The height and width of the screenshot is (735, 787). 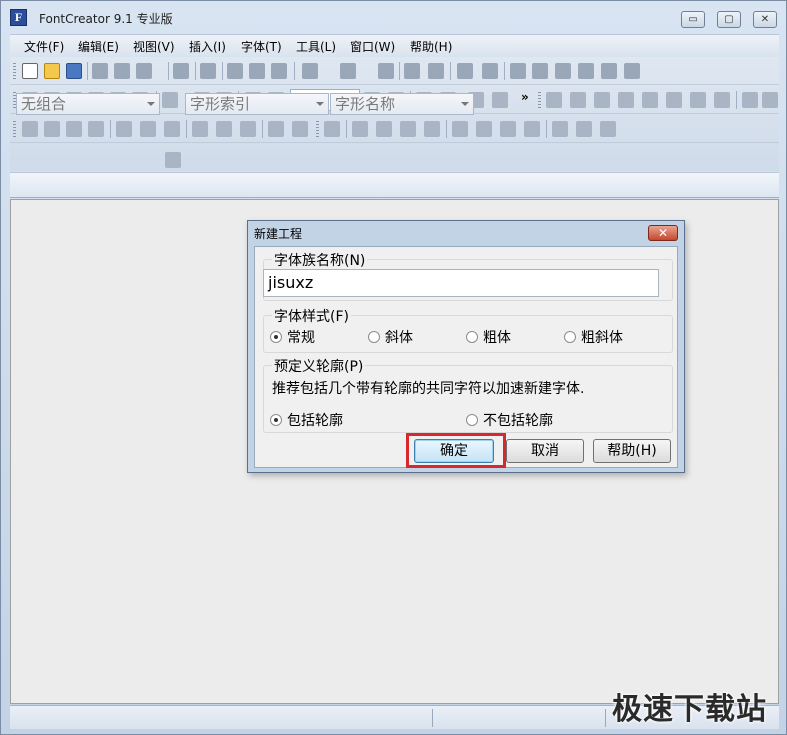 I want to click on menu-file: 文件(F), so click(x=44, y=46).